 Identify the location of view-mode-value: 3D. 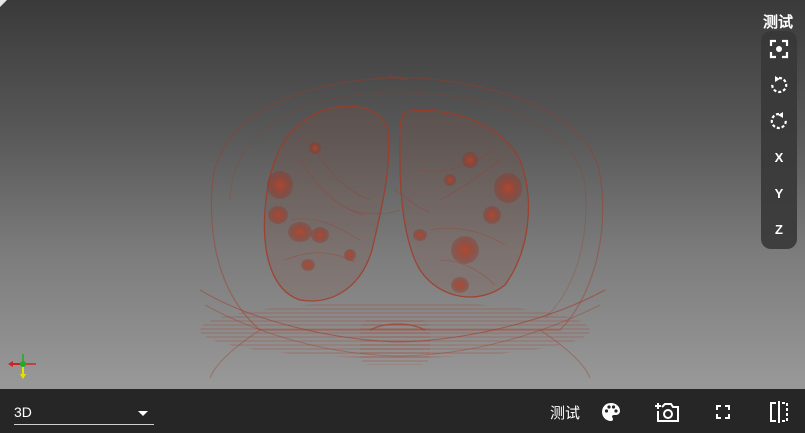
(23, 412).